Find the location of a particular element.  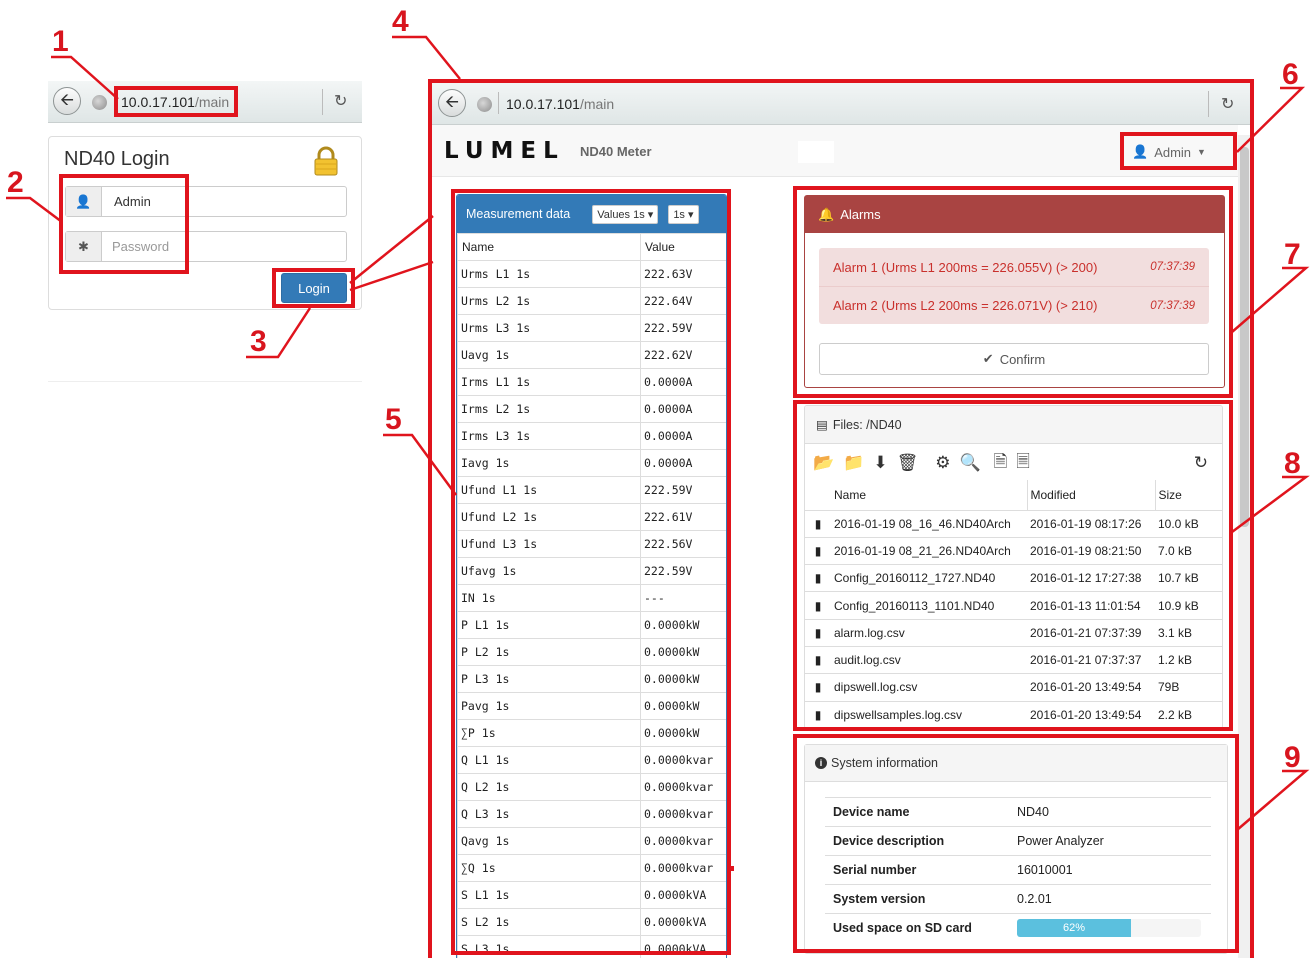

callout-box-url is located at coordinates (176, 101).